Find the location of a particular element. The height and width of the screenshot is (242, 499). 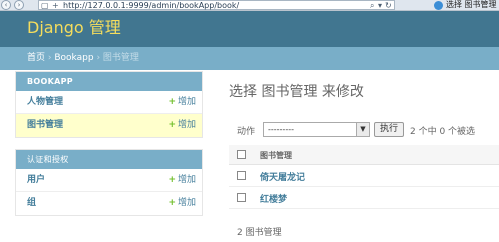

table-header: 图书管理 is located at coordinates (364, 155).